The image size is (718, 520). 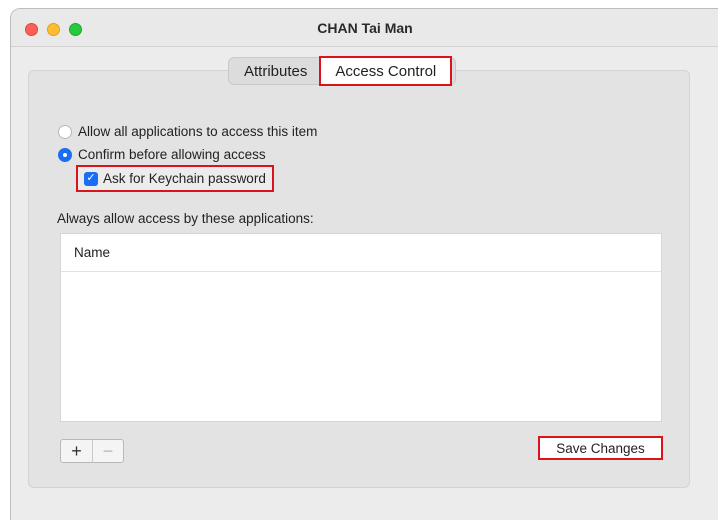 I want to click on title-bar: CHAN Tai Man, so click(x=364, y=28).